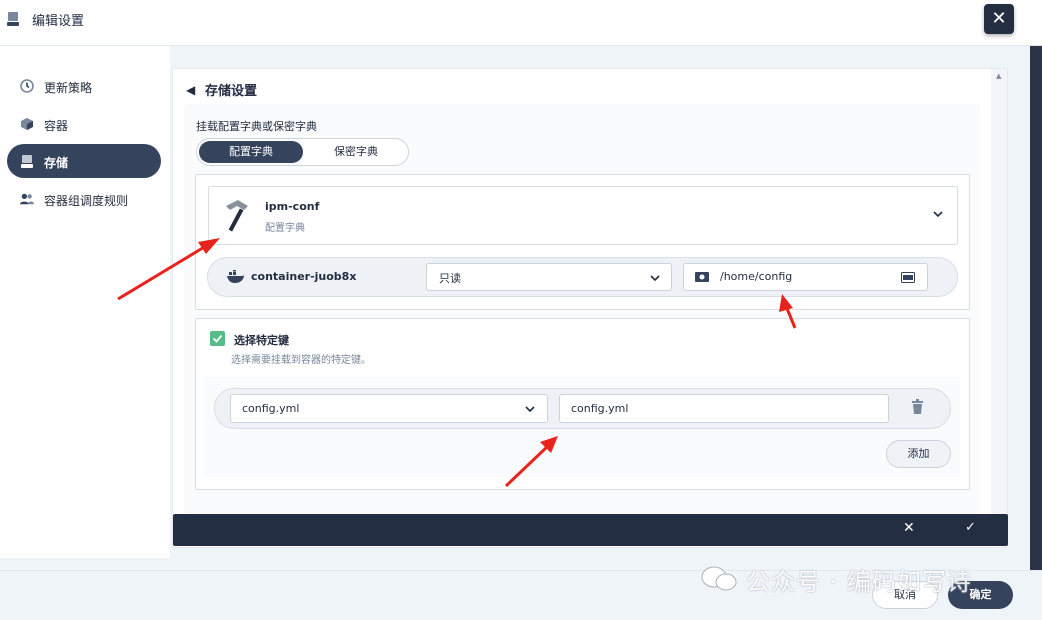 The height and width of the screenshot is (620, 1042). Describe the element at coordinates (917, 406) in the screenshot. I see `trash-icon` at that location.